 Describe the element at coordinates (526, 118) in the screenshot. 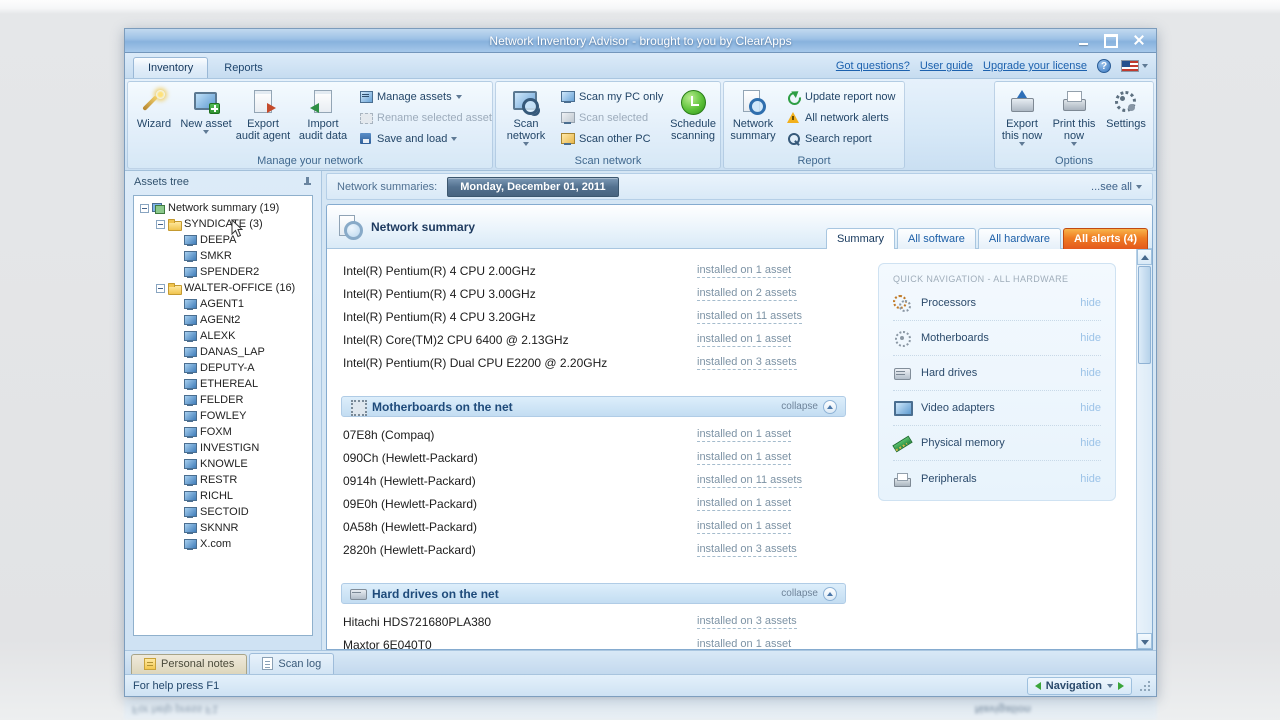

I see `scan-network-button: Scan network` at that location.